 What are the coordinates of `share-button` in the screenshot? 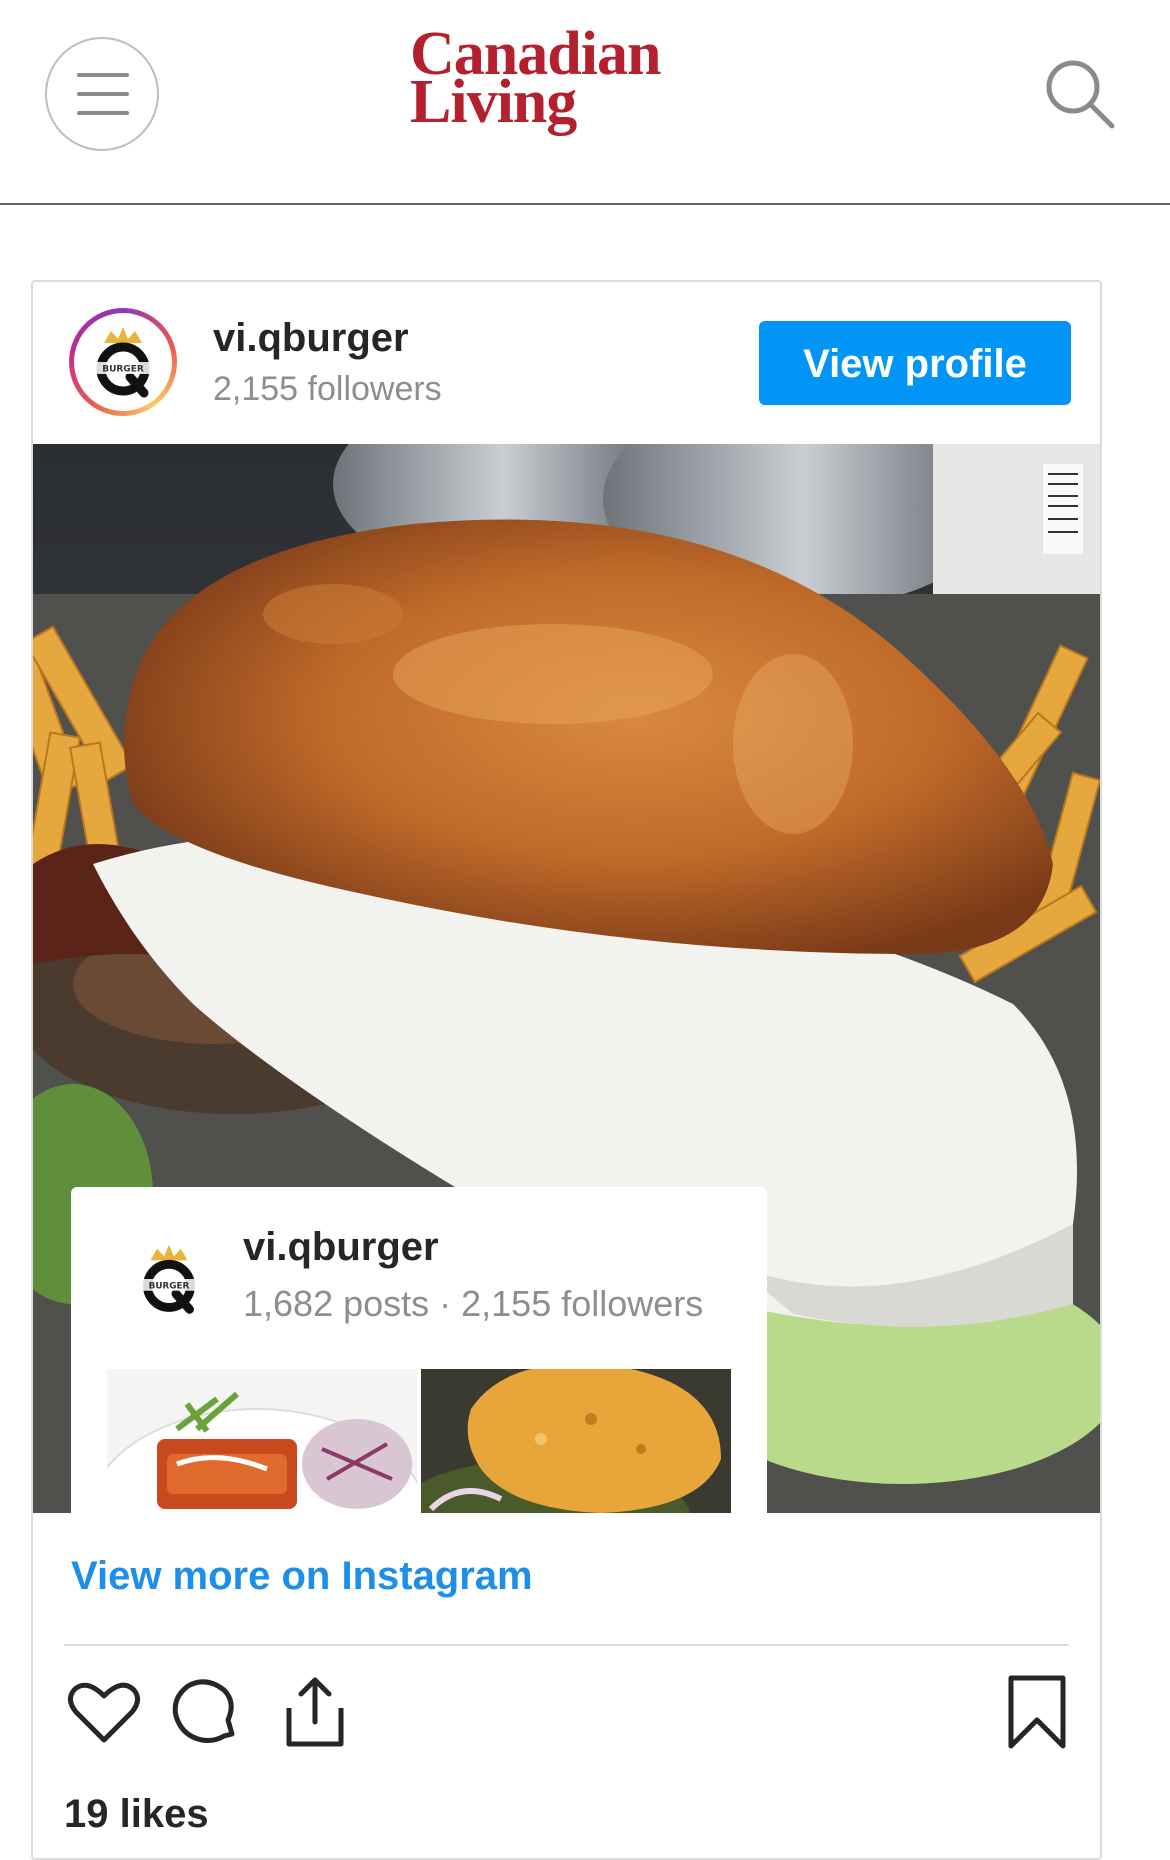 It's located at (315, 1712).